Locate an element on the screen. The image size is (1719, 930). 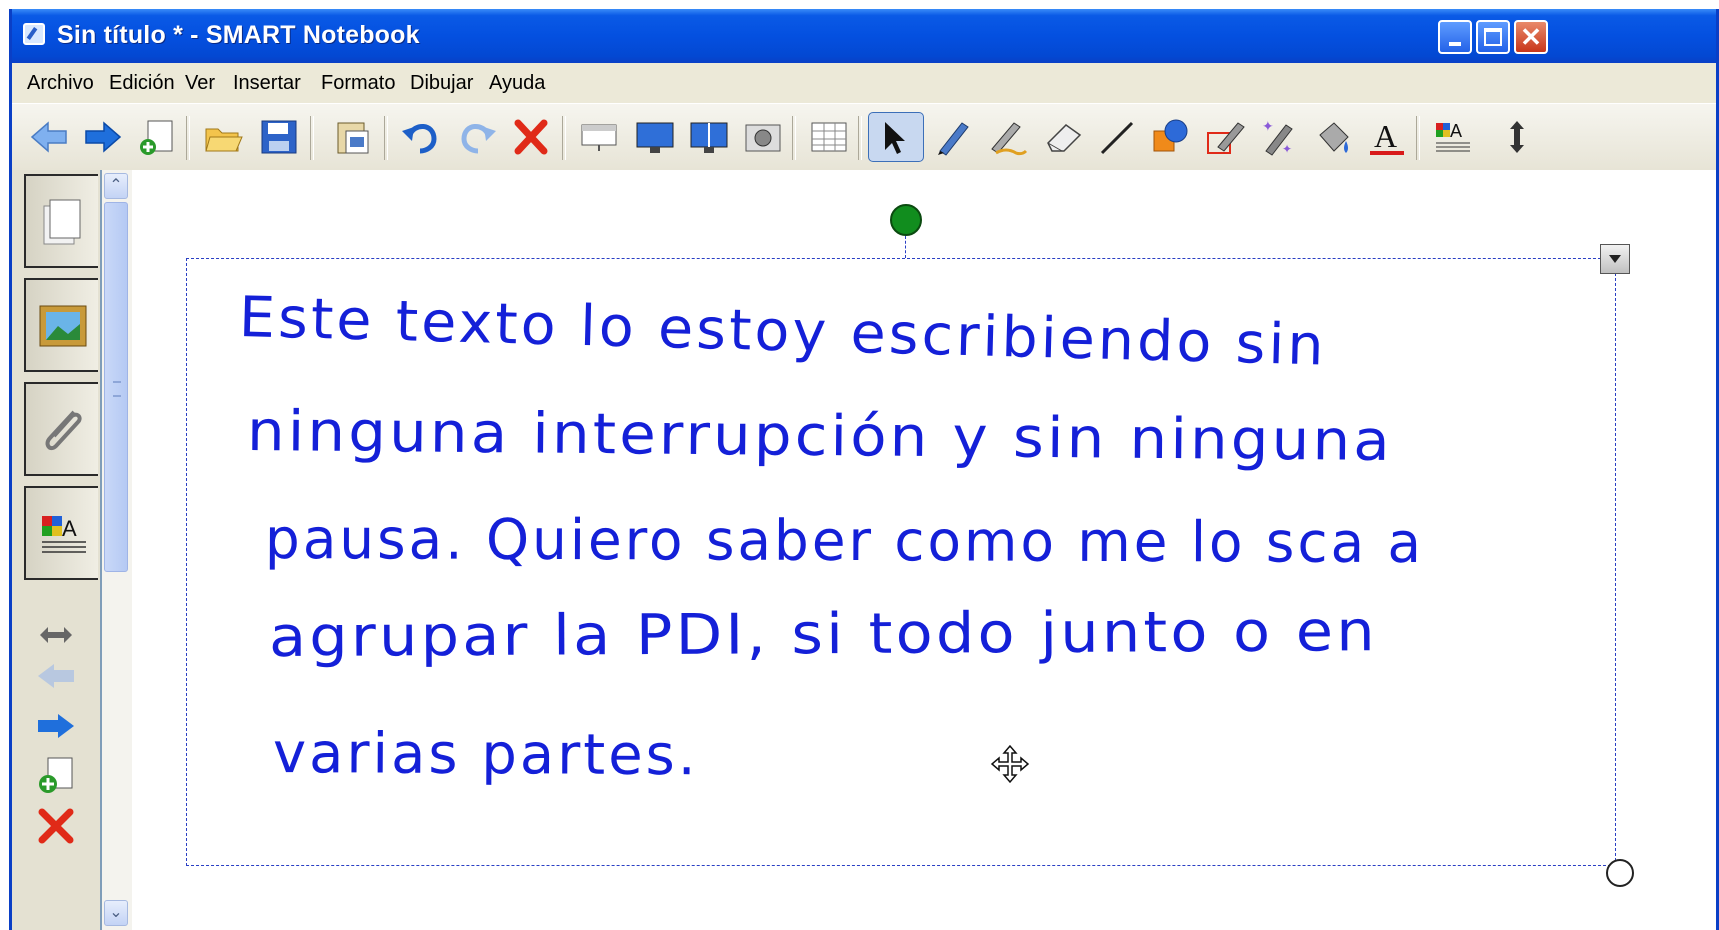
capture-icon is located at coordinates (763, 138).